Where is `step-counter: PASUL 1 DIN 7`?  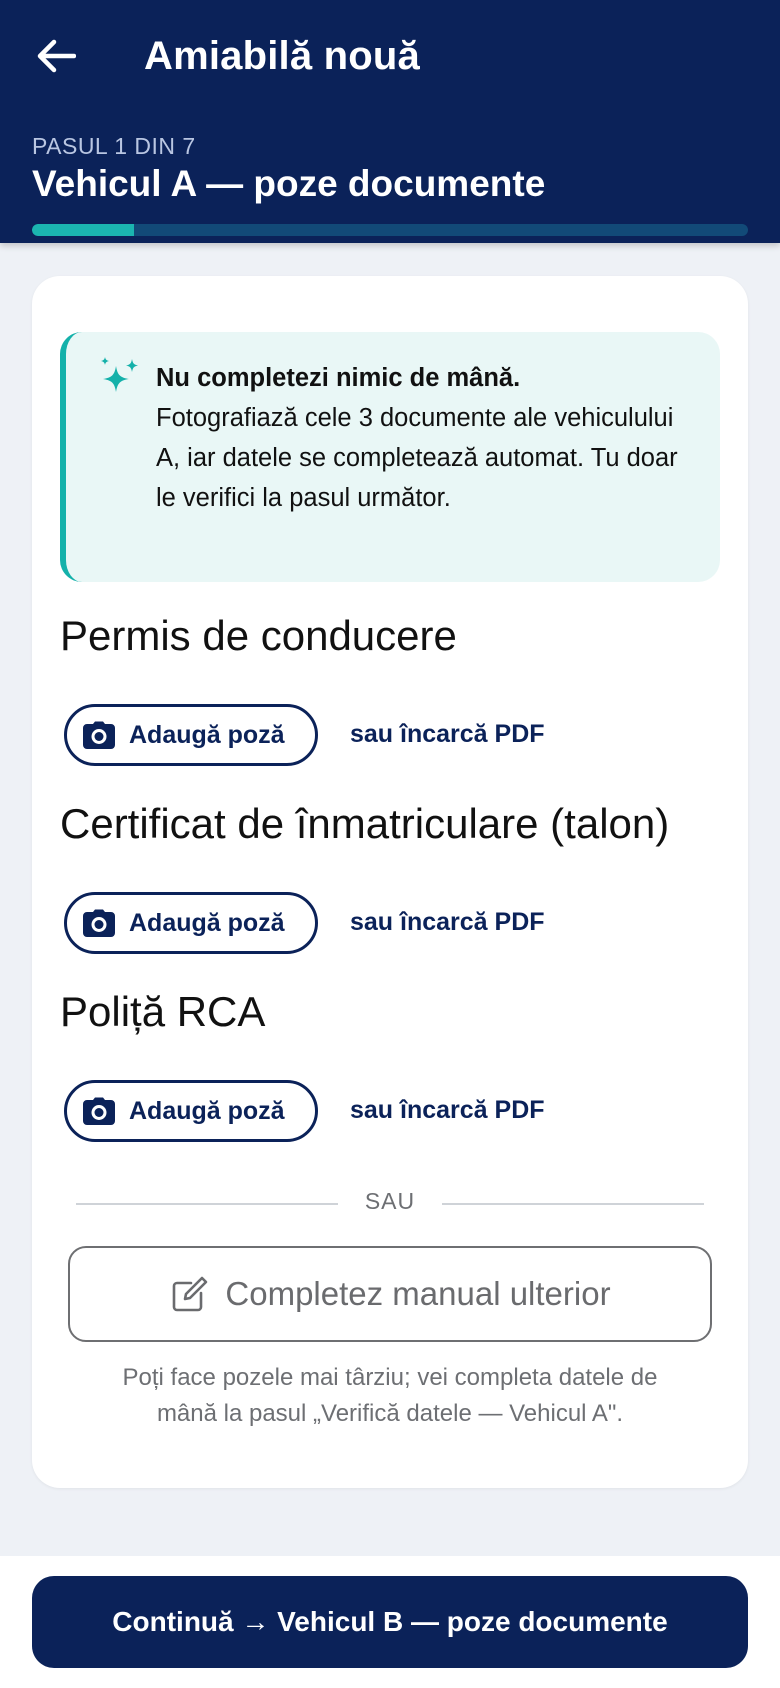
step-counter: PASUL 1 DIN 7 is located at coordinates (114, 146).